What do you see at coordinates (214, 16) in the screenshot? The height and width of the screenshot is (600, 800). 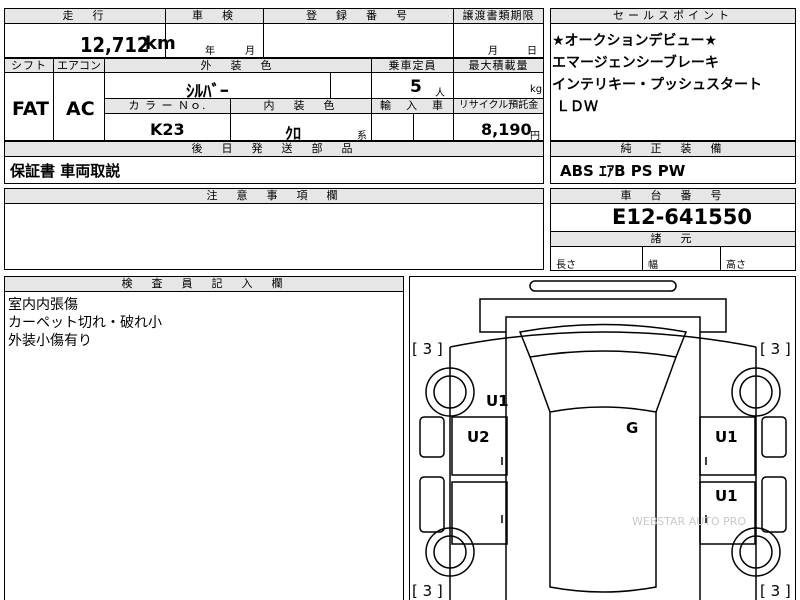 I see `inspection-header: 車 検` at bounding box center [214, 16].